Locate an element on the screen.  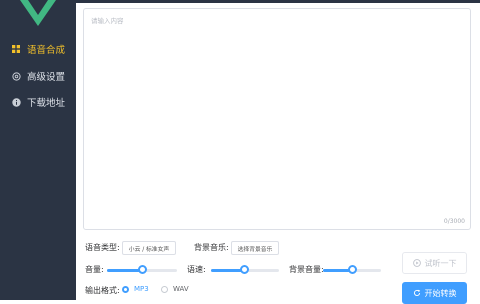
voice-type-select: 小云 / 标准女声 is located at coordinates (149, 248).